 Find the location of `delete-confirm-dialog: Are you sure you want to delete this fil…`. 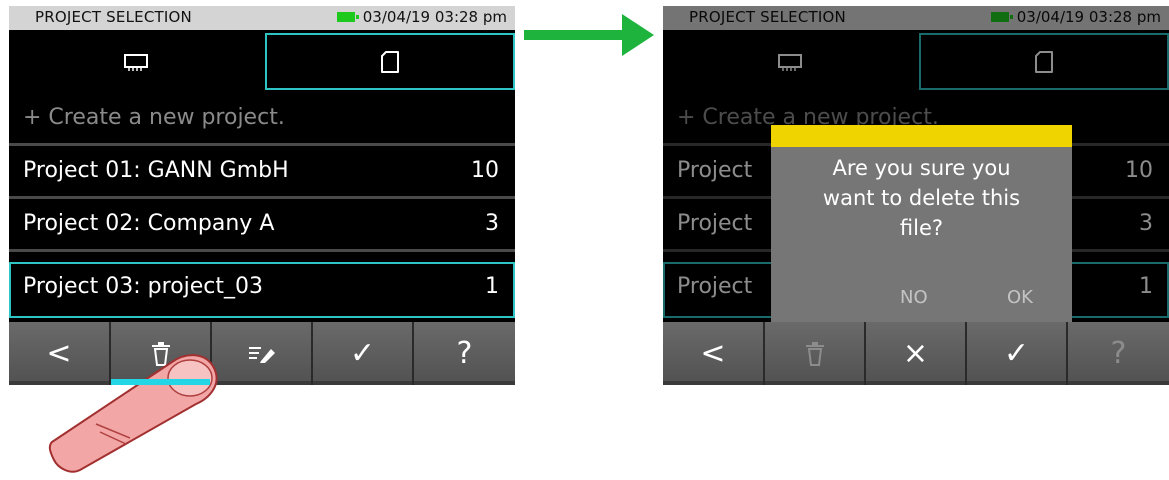

delete-confirm-dialog: Are you sure you want to delete this fil… is located at coordinates (921, 223).